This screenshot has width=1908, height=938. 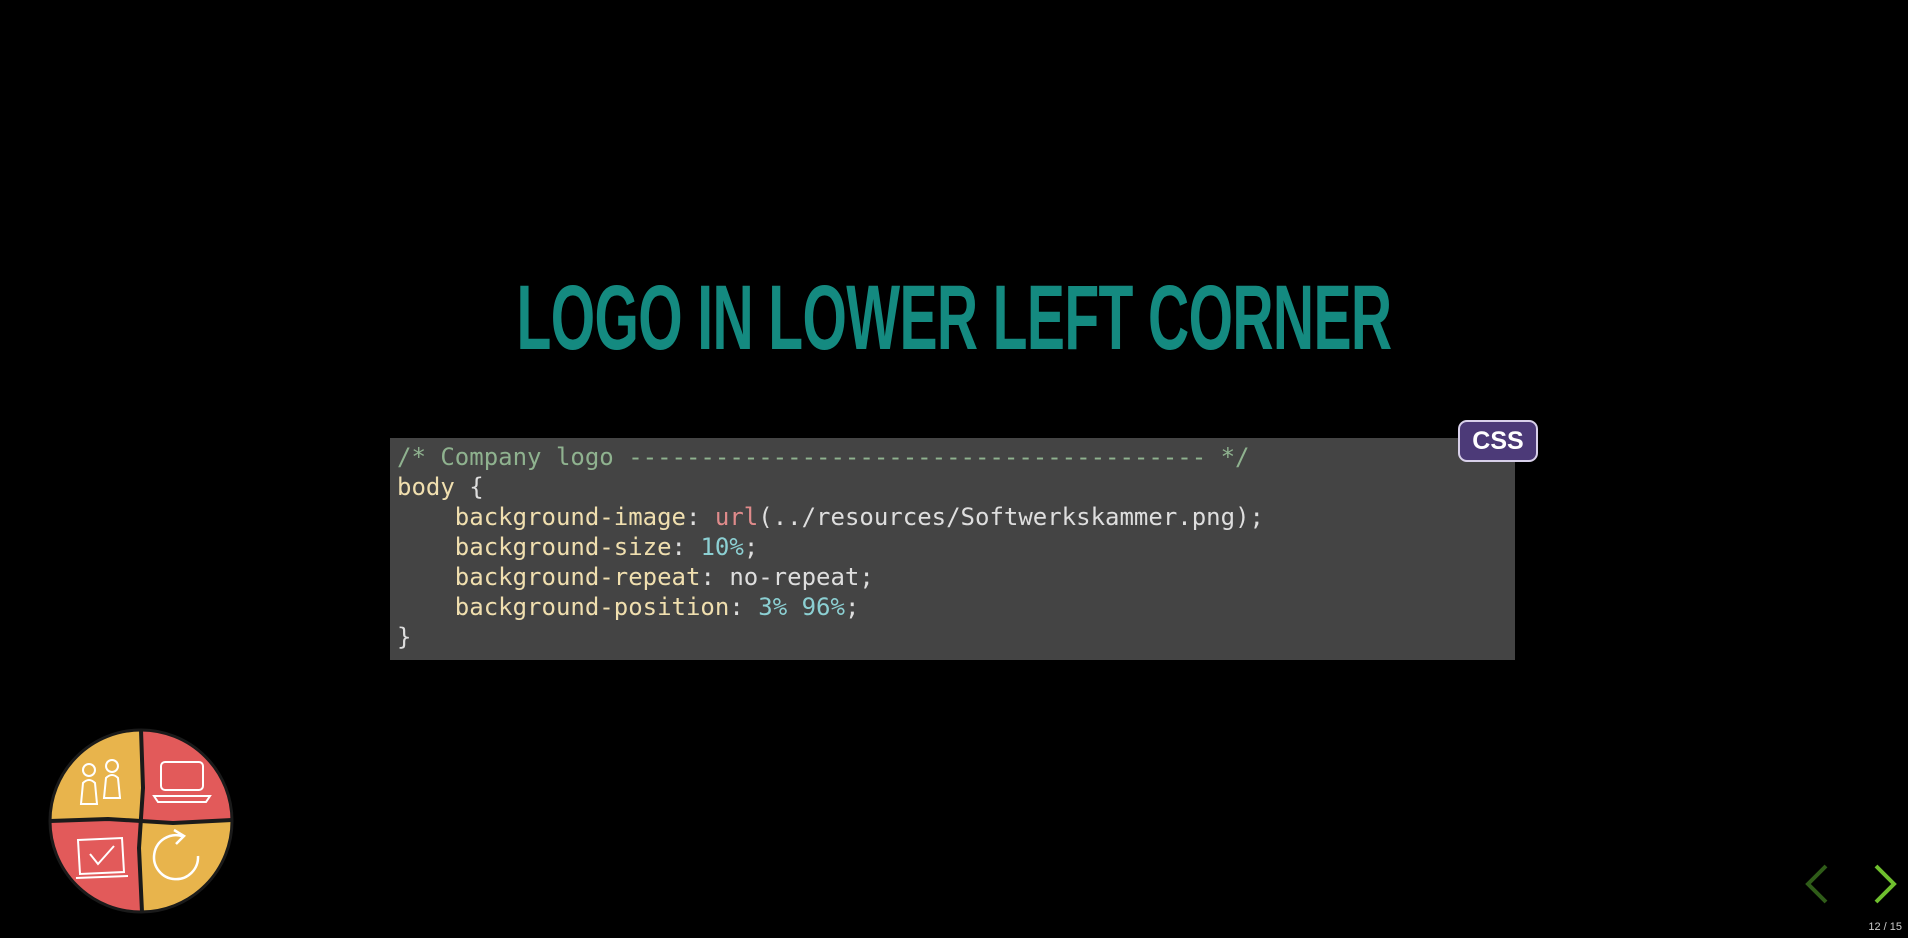 I want to click on code-property: background-repeat, so click(x=577, y=577).